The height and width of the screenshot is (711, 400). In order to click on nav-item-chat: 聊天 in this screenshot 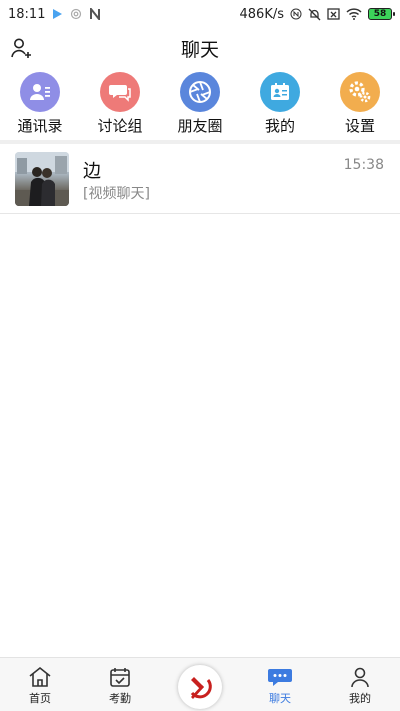, I will do `click(280, 684)`.